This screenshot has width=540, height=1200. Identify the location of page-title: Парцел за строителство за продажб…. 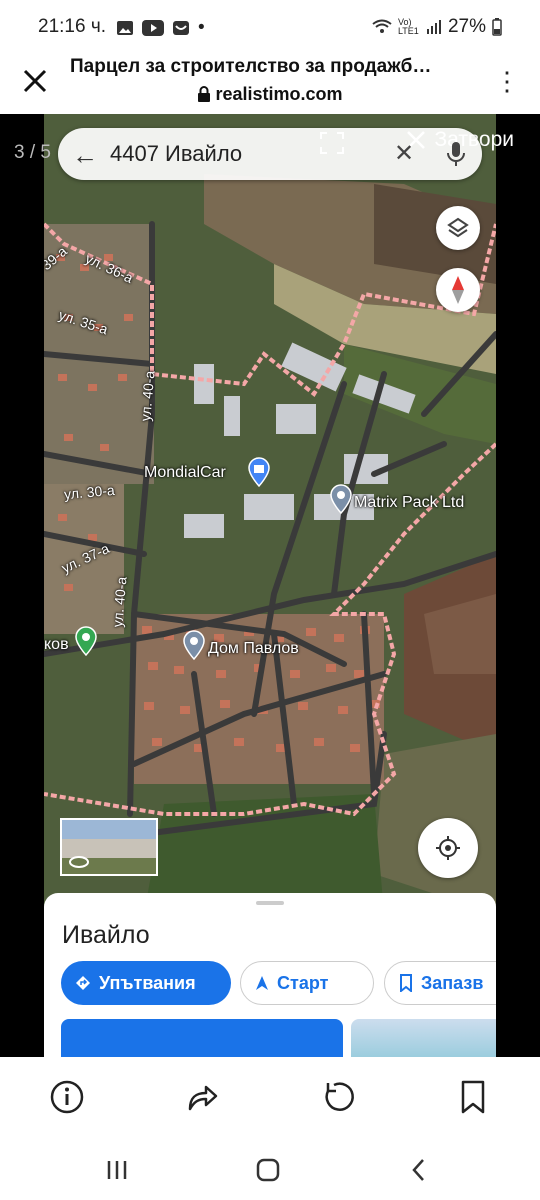
(251, 66).